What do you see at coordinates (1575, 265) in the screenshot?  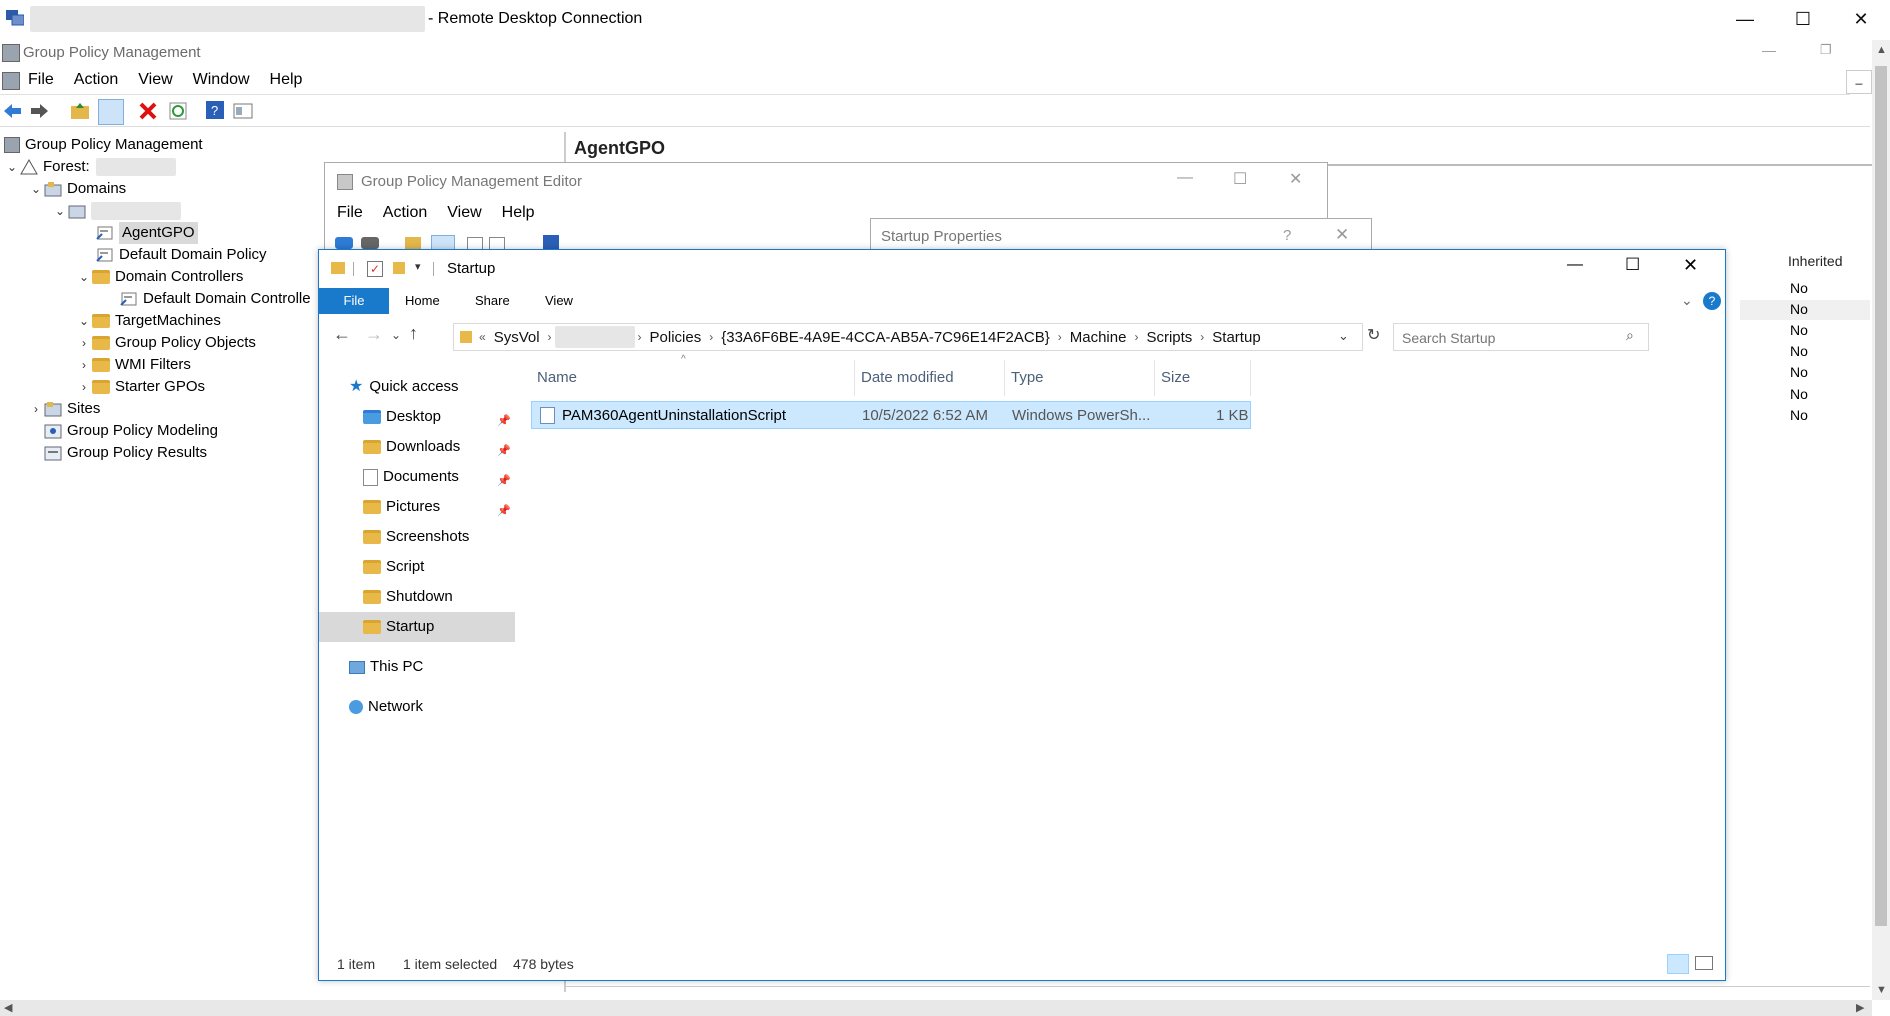 I see `explorer-minimize-button: —` at bounding box center [1575, 265].